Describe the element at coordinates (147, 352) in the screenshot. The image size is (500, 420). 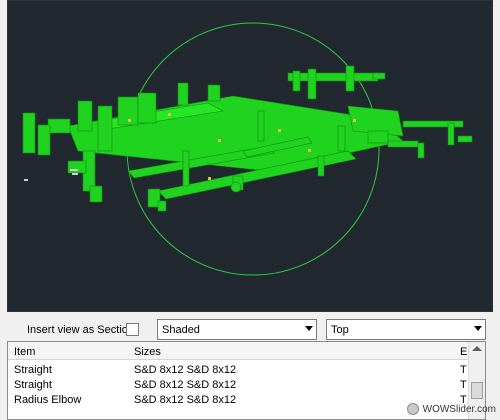
I see `header-sizes: Sizes` at that location.